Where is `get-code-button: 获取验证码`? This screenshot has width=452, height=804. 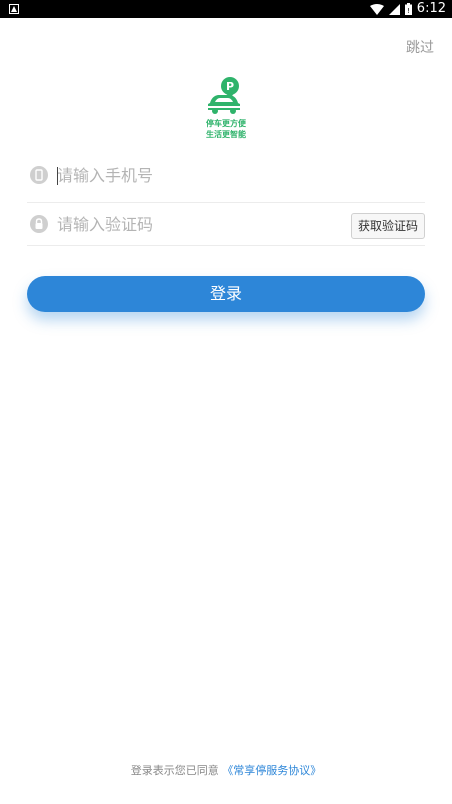
get-code-button: 获取验证码 is located at coordinates (387, 226).